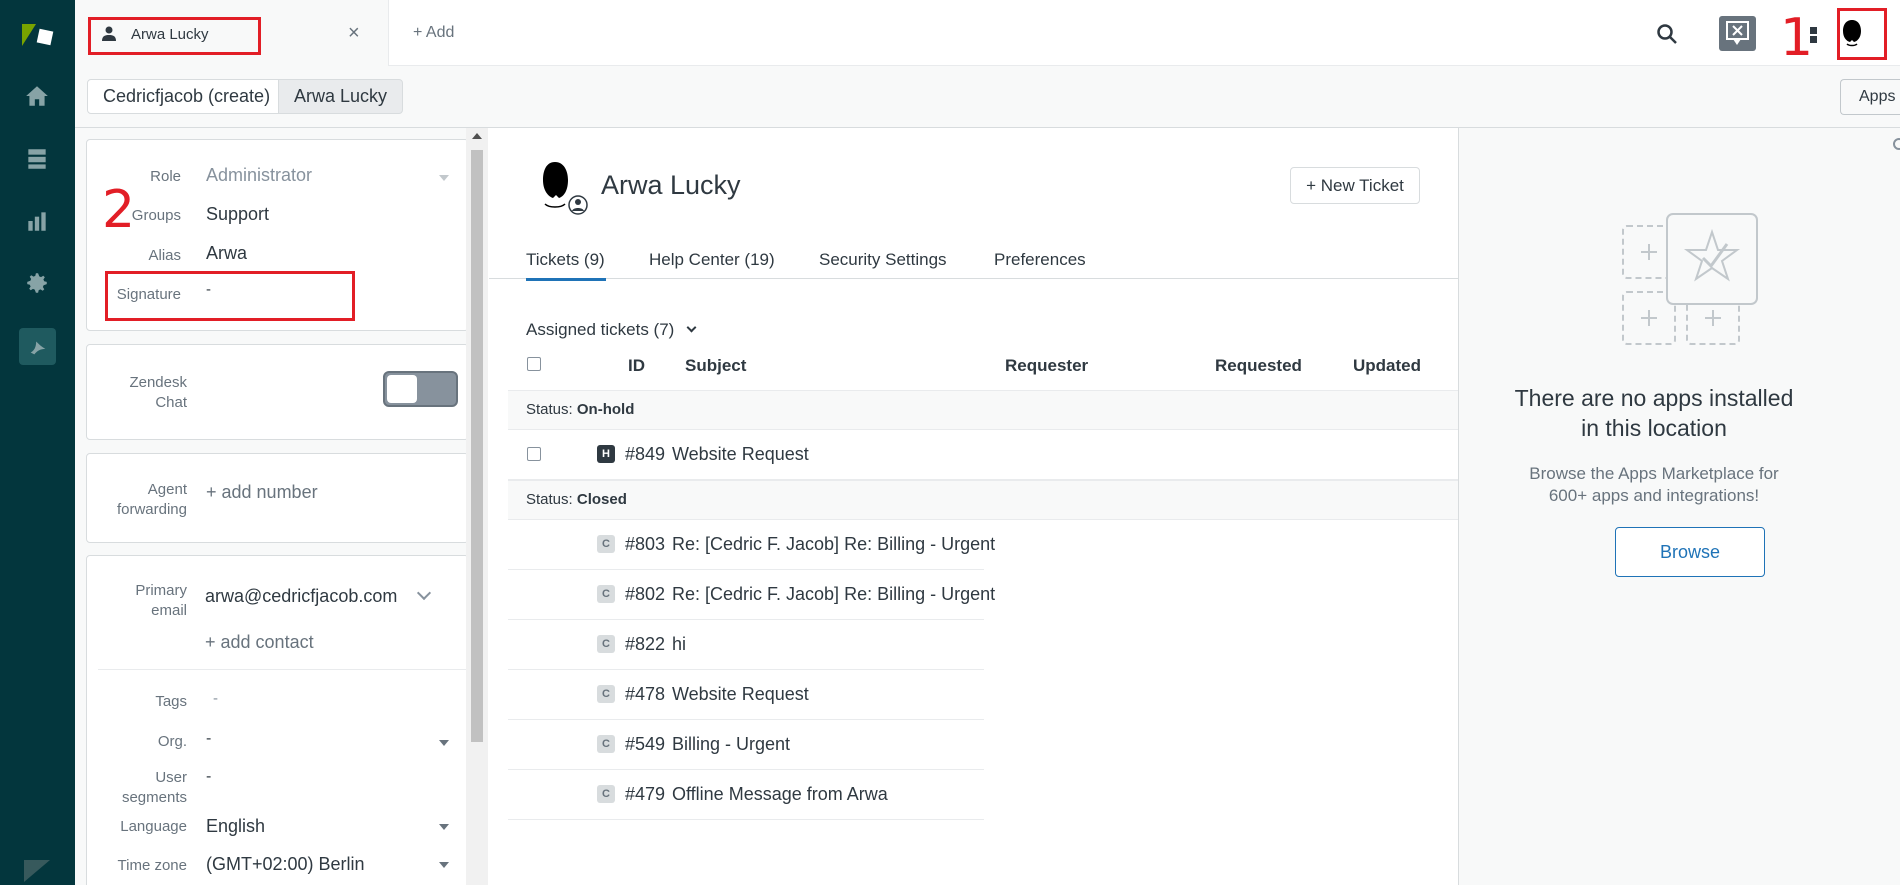 The height and width of the screenshot is (885, 1900). What do you see at coordinates (158, 382) in the screenshot?
I see `chat-label-line1: Zendesk` at bounding box center [158, 382].